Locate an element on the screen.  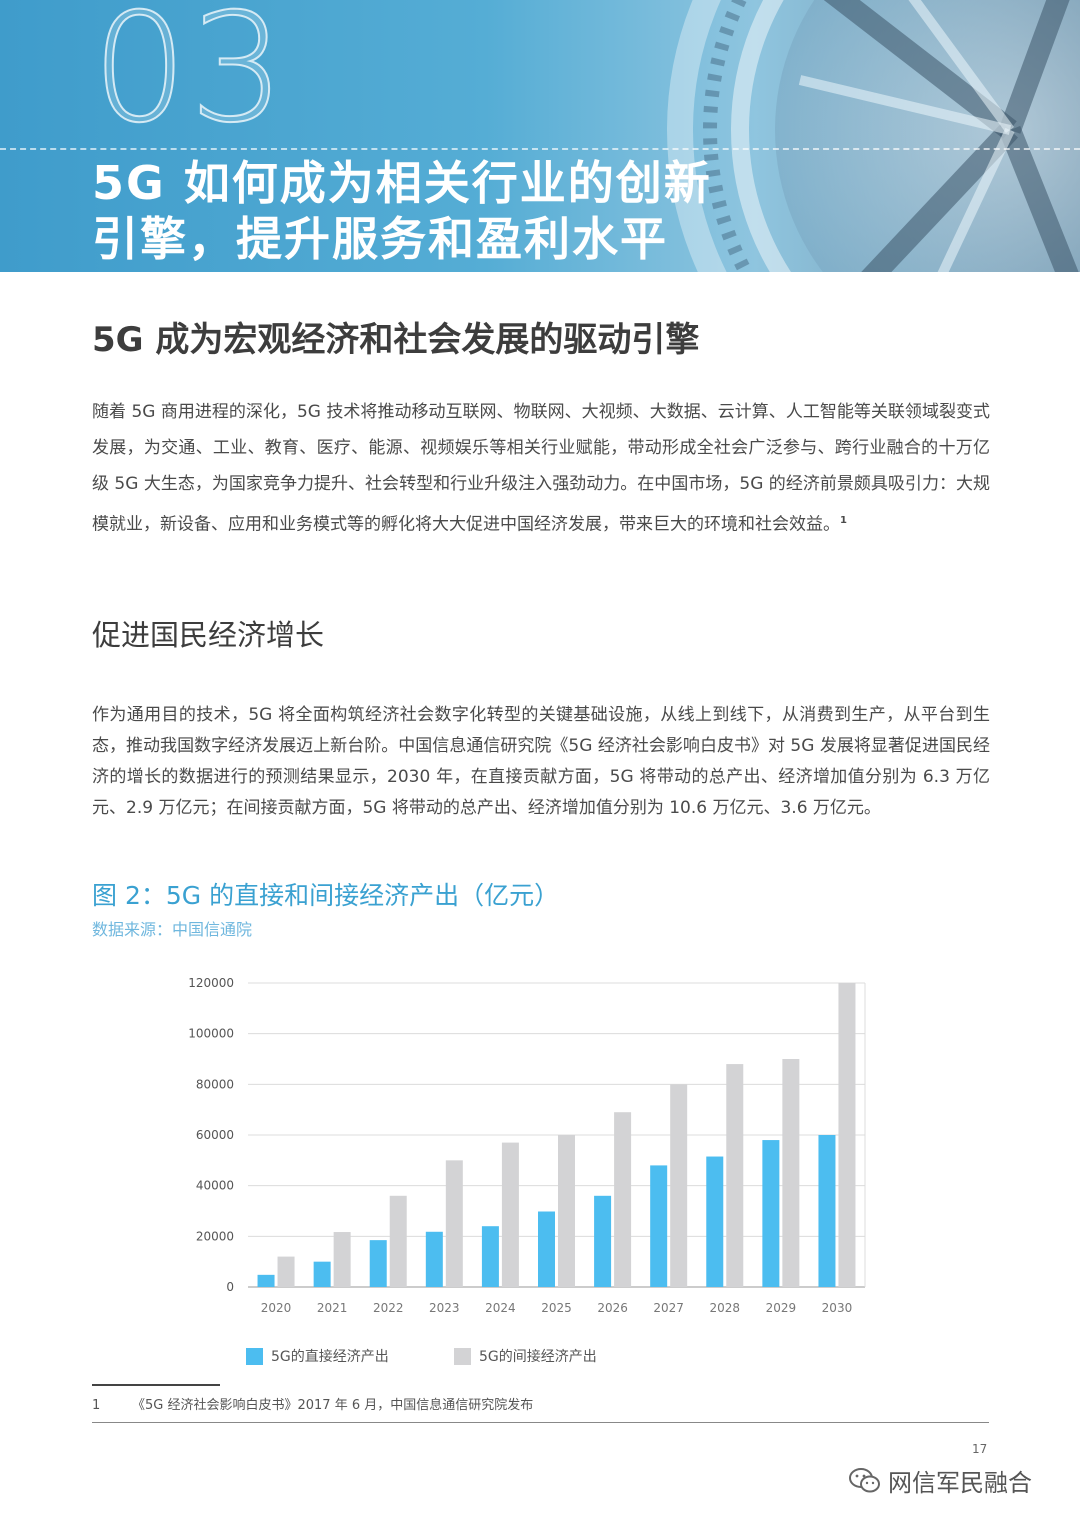
chapter-number: 03 is located at coordinates (189, 78).